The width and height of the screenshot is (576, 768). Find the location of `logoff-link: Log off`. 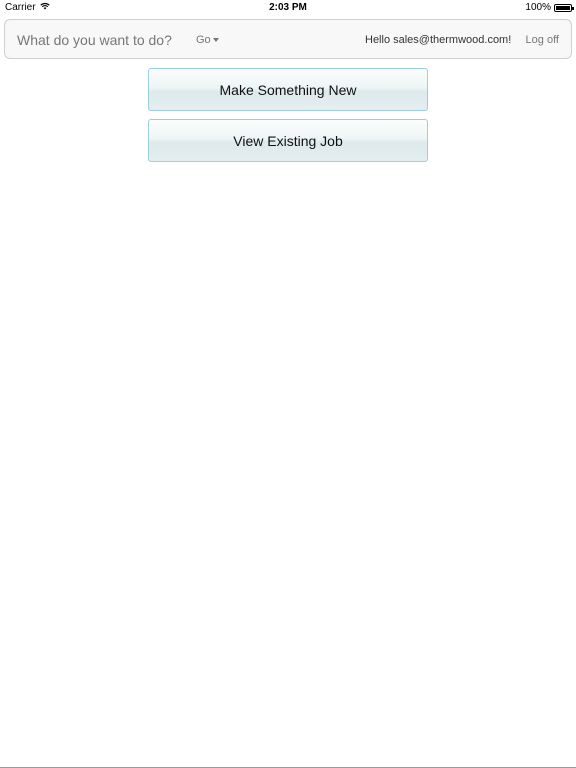

logoff-link: Log off is located at coordinates (542, 40).